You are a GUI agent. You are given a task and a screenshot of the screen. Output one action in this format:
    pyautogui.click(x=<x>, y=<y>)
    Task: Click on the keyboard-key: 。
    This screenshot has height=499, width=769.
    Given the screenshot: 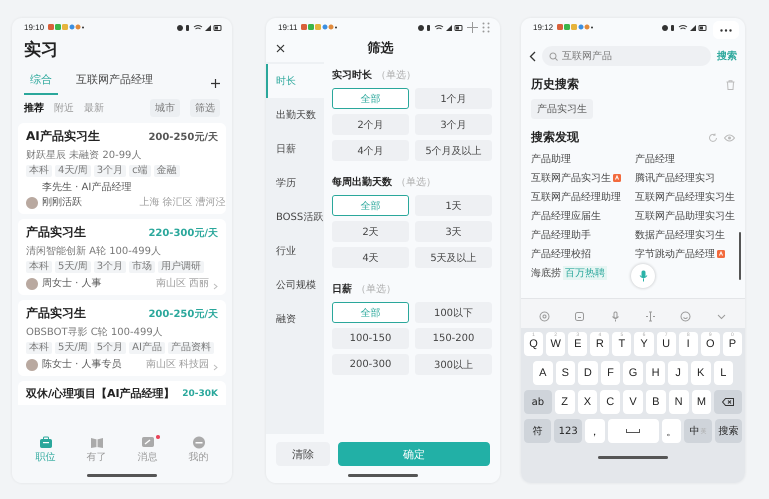 What is the action you would take?
    pyautogui.click(x=672, y=431)
    